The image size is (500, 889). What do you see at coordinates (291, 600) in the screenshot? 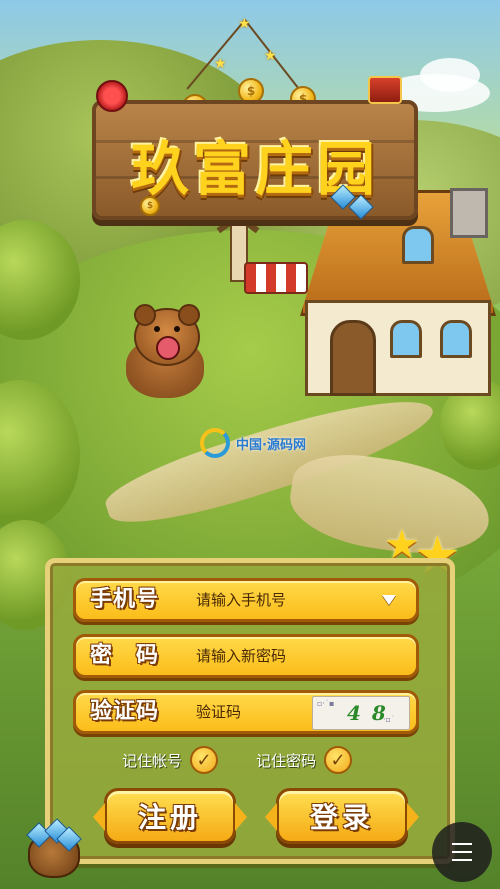
I see `phone-input` at bounding box center [291, 600].